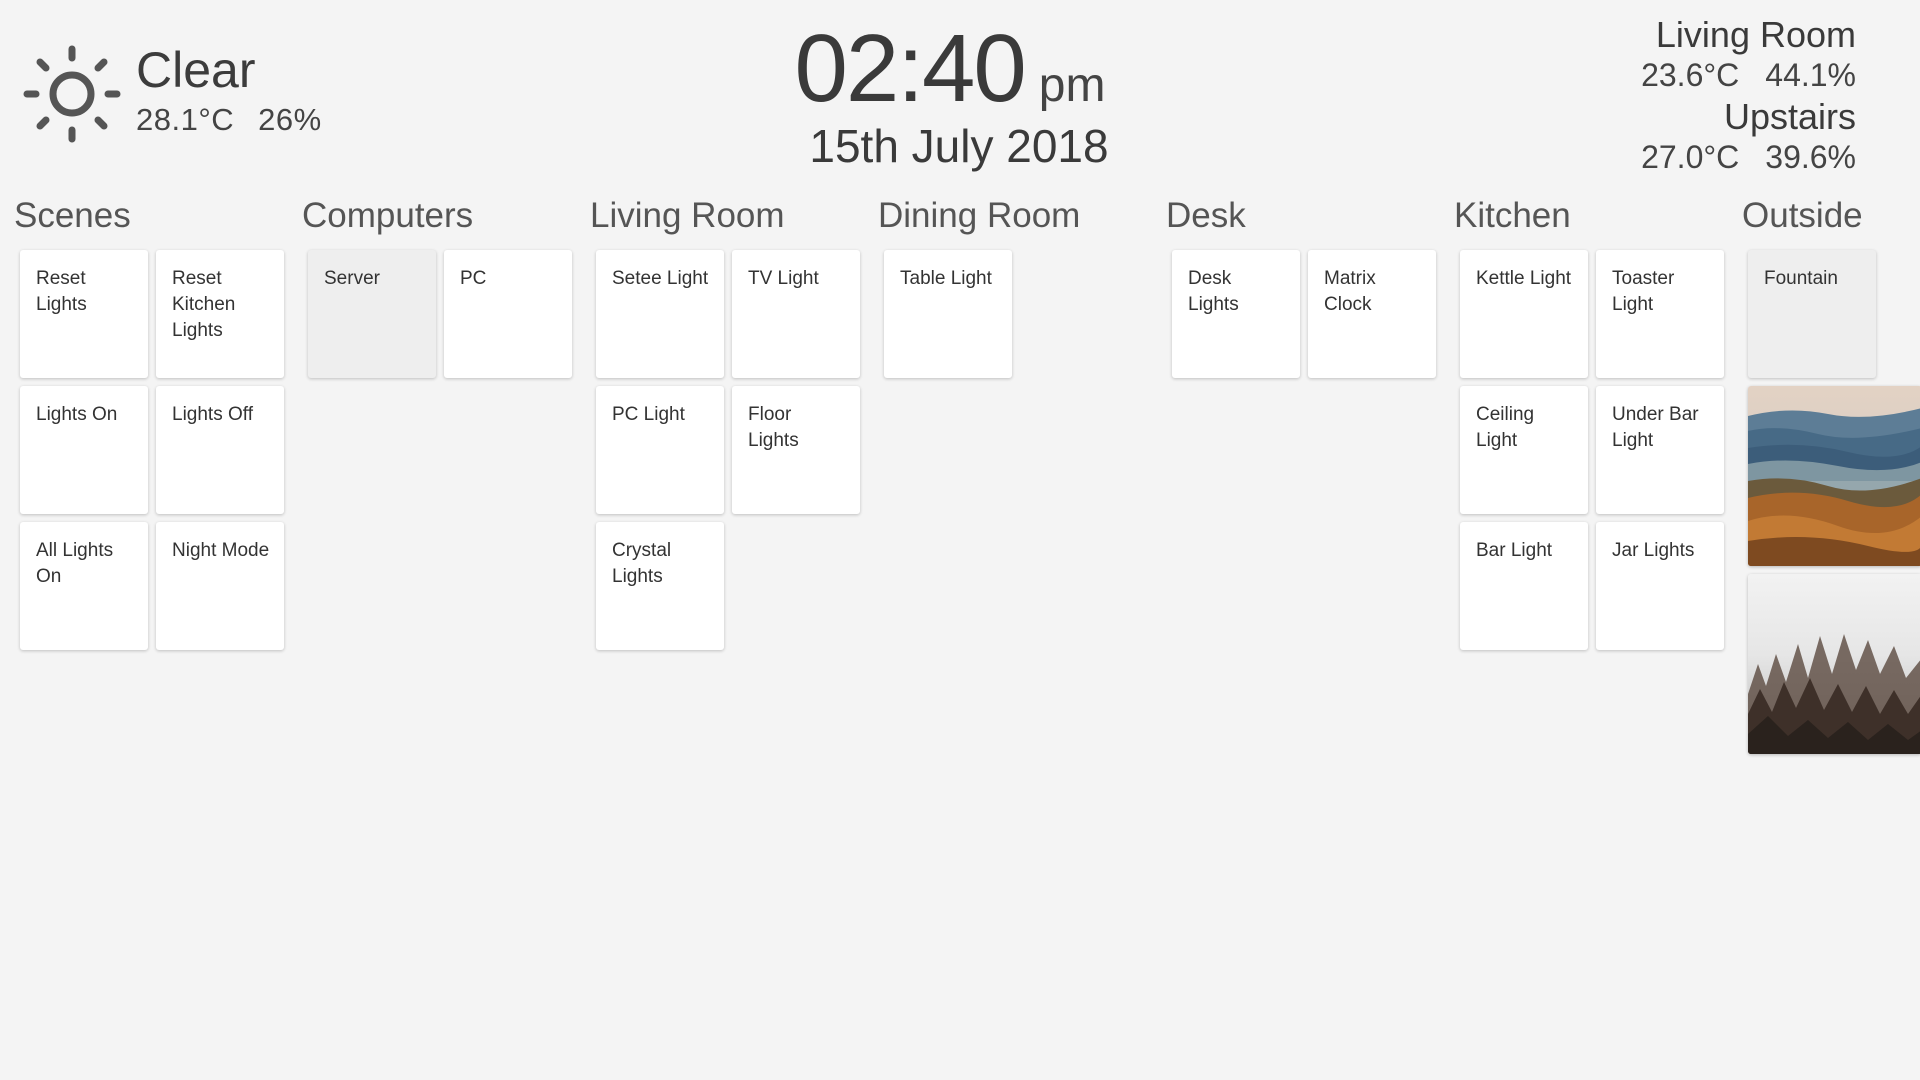  What do you see at coordinates (84, 314) in the screenshot?
I see `tile-reset-lights: Reset Lights` at bounding box center [84, 314].